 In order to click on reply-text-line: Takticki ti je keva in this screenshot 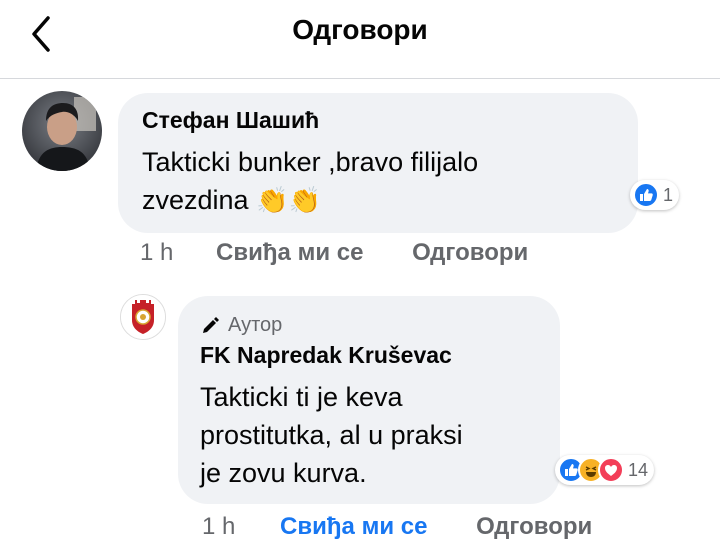, I will do `click(301, 397)`.